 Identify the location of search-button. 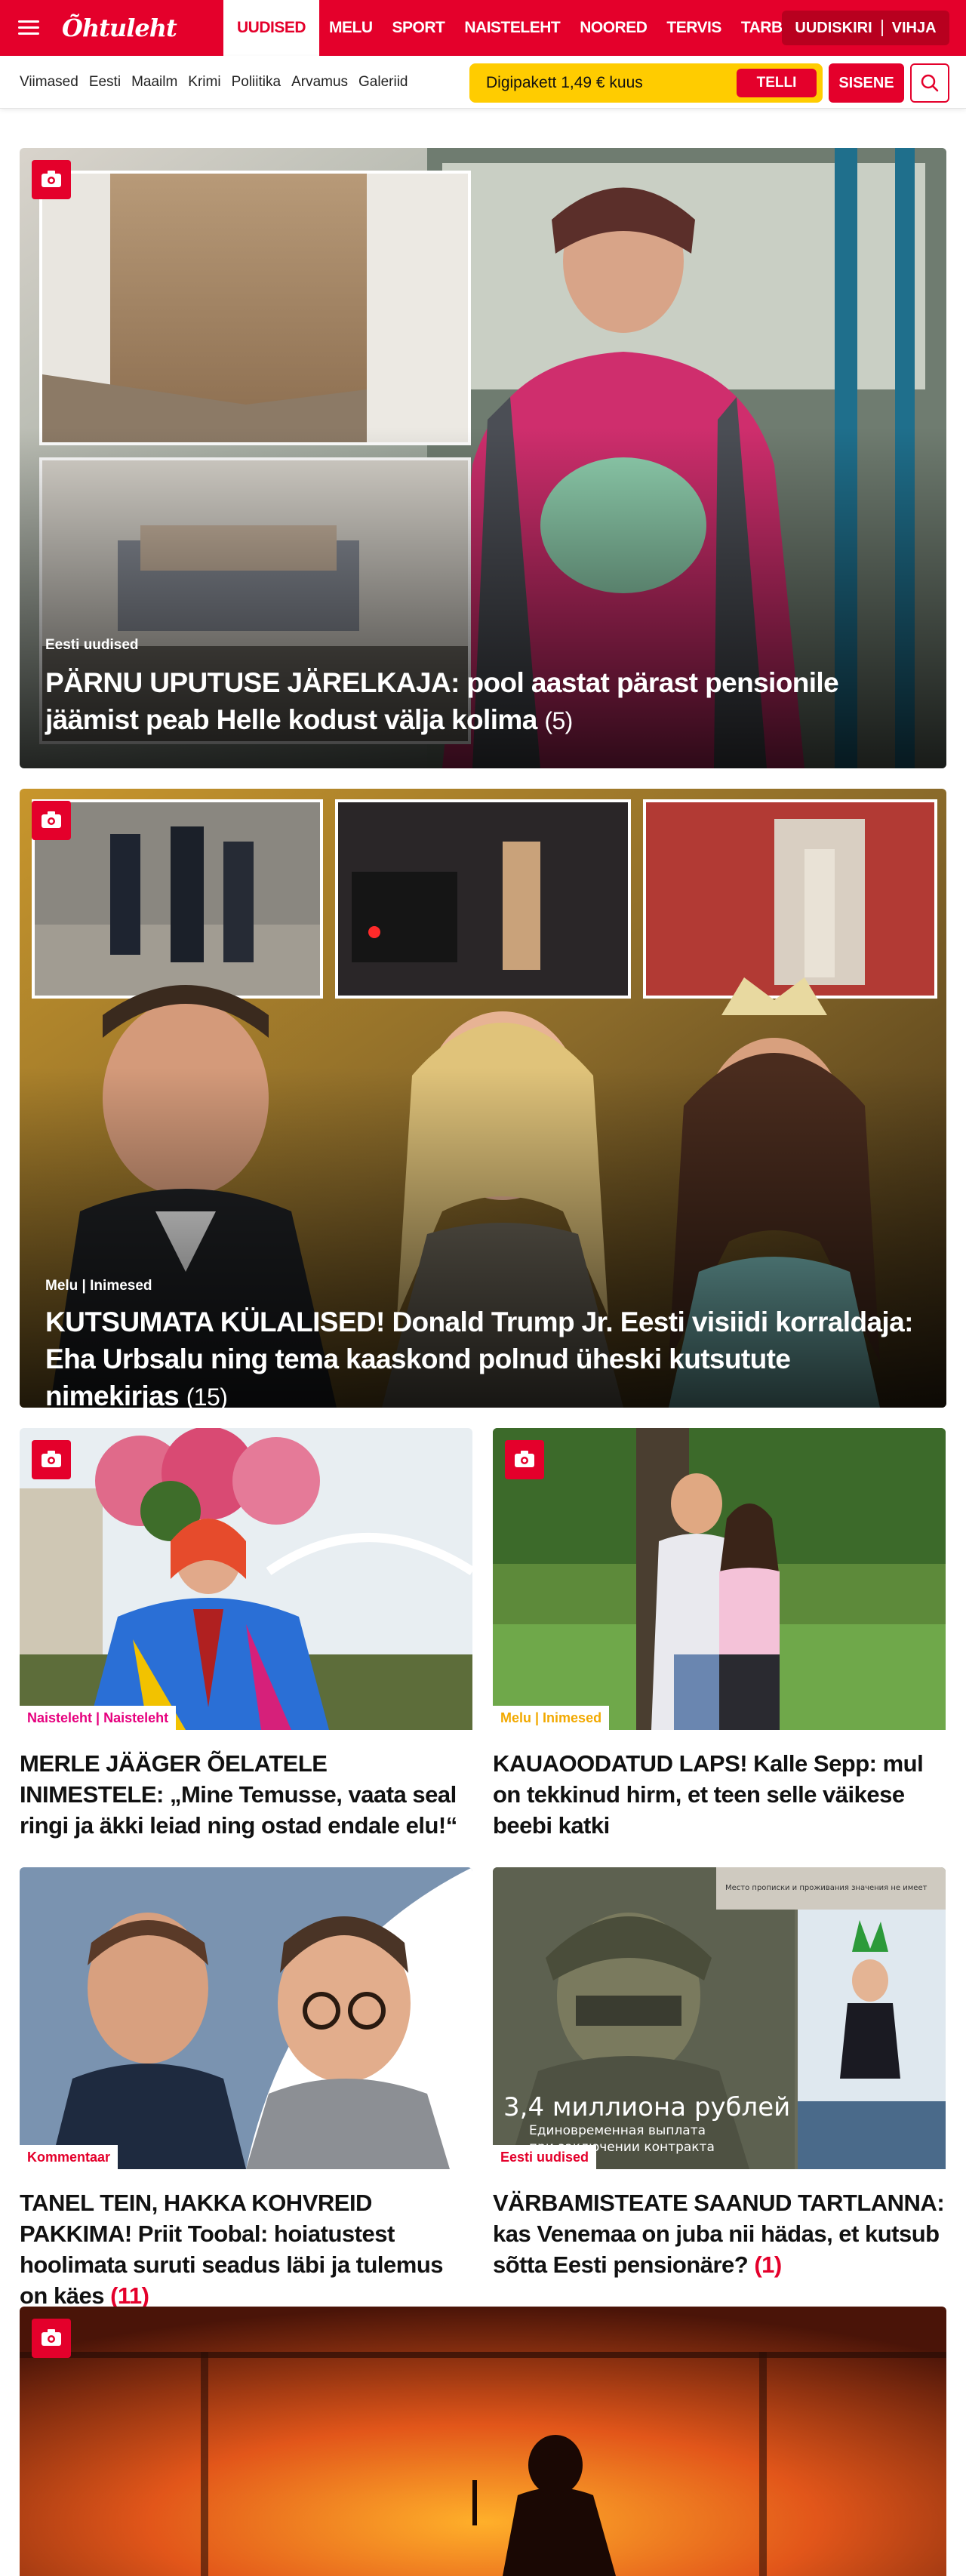
(929, 83).